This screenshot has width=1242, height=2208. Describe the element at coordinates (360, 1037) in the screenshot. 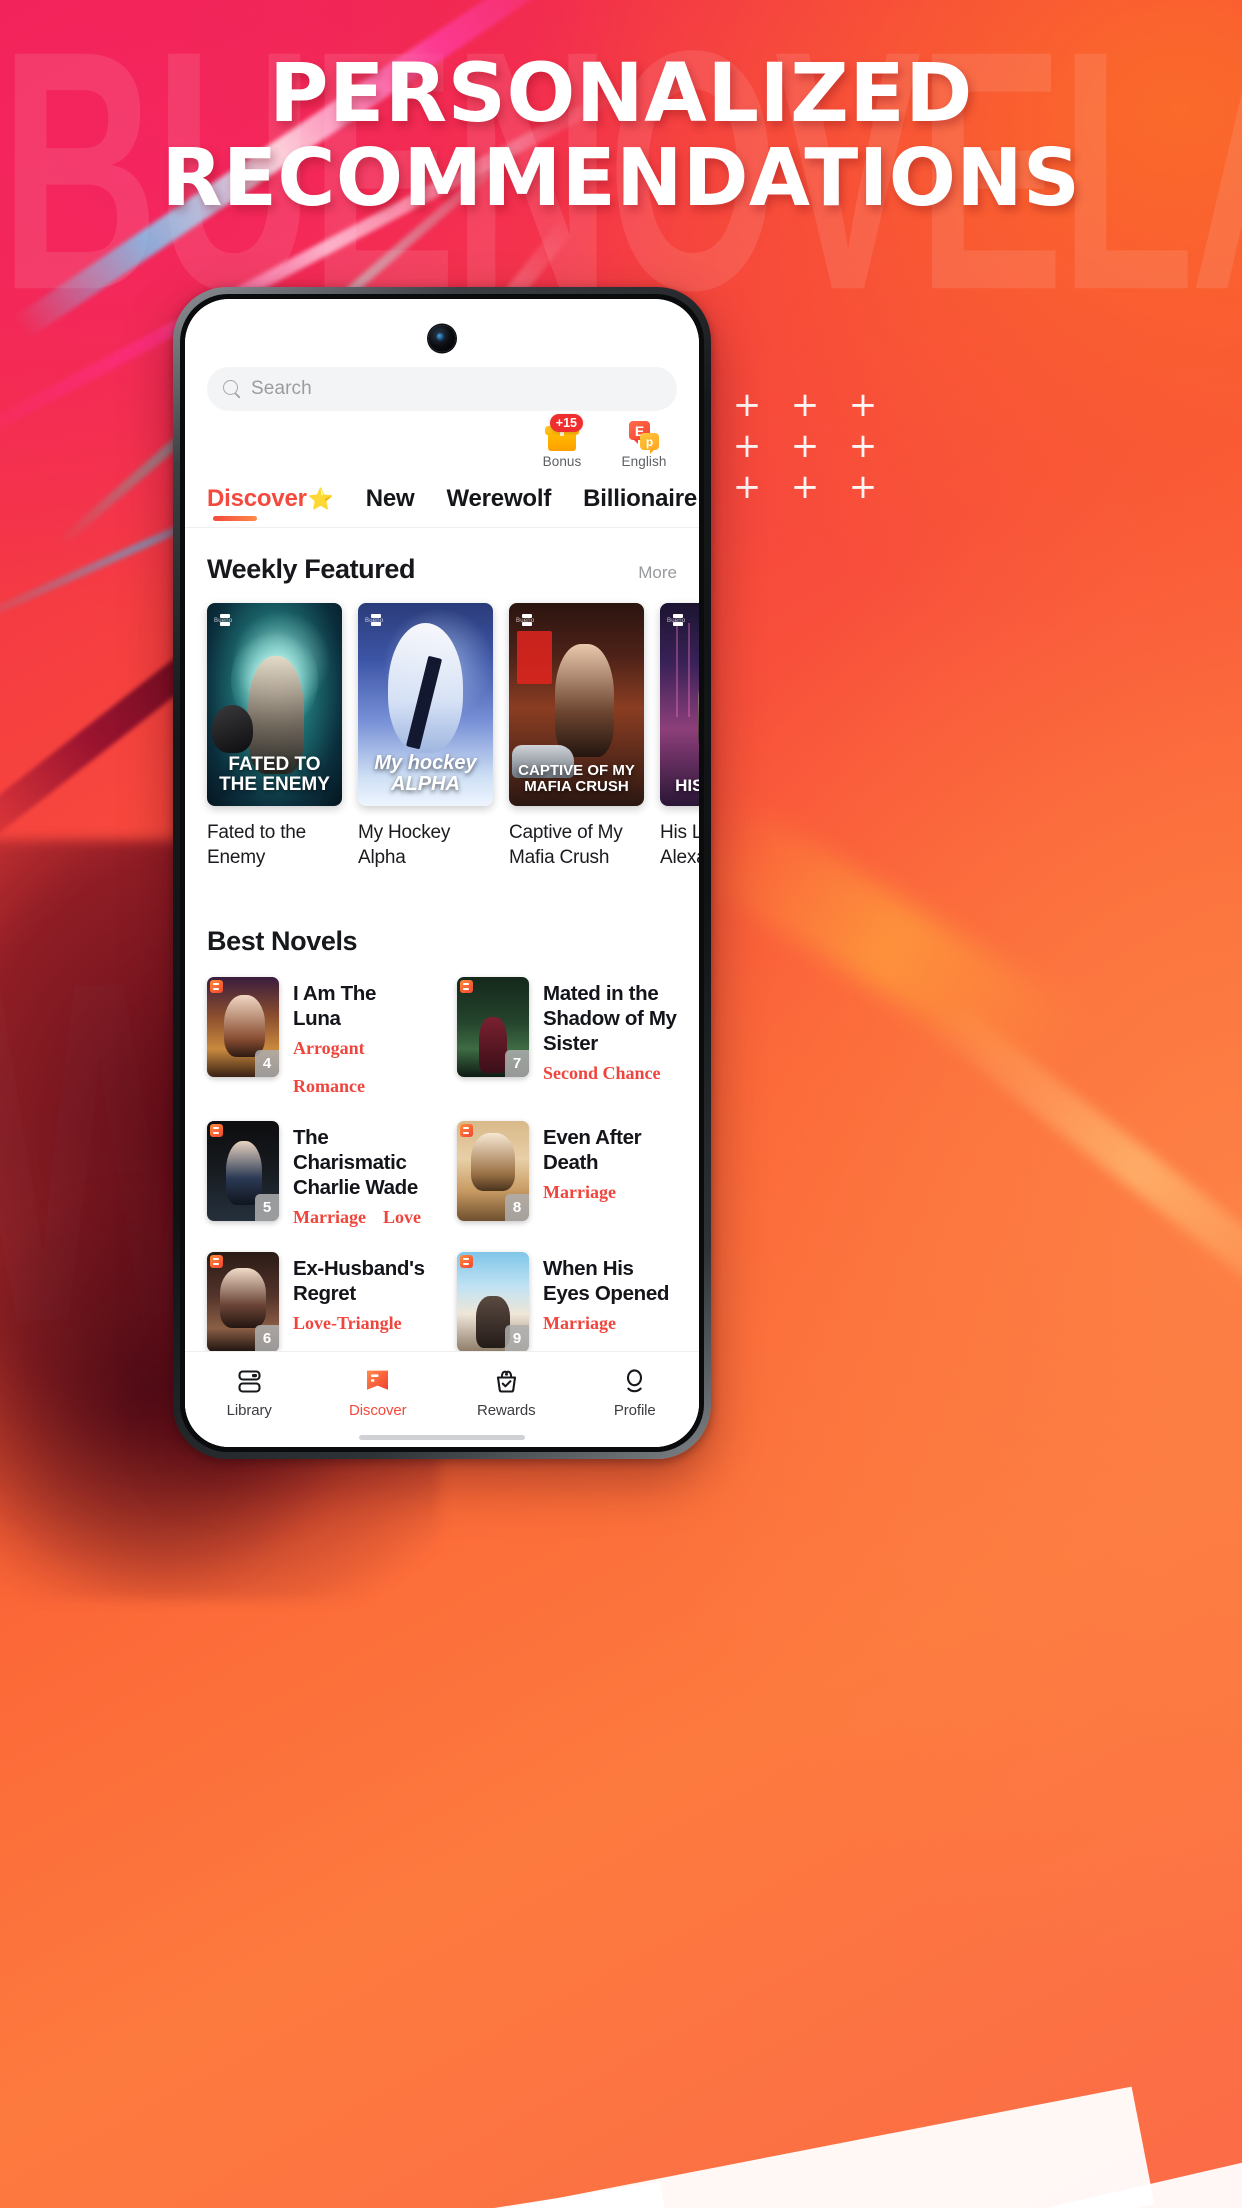

I see `list-item-meta: I Am The Luna Arrogant Romance` at that location.